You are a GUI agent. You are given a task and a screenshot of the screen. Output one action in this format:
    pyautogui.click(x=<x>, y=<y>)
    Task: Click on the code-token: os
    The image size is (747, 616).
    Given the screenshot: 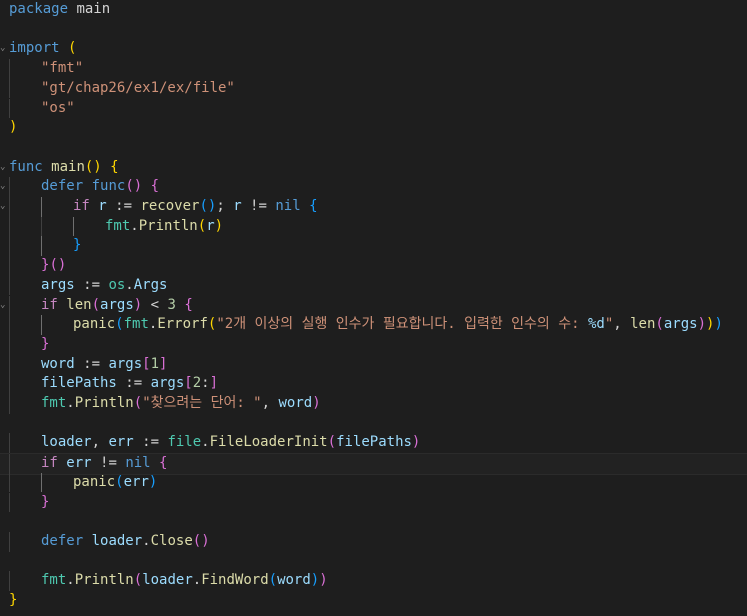 What is the action you would take?
    pyautogui.click(x=117, y=284)
    